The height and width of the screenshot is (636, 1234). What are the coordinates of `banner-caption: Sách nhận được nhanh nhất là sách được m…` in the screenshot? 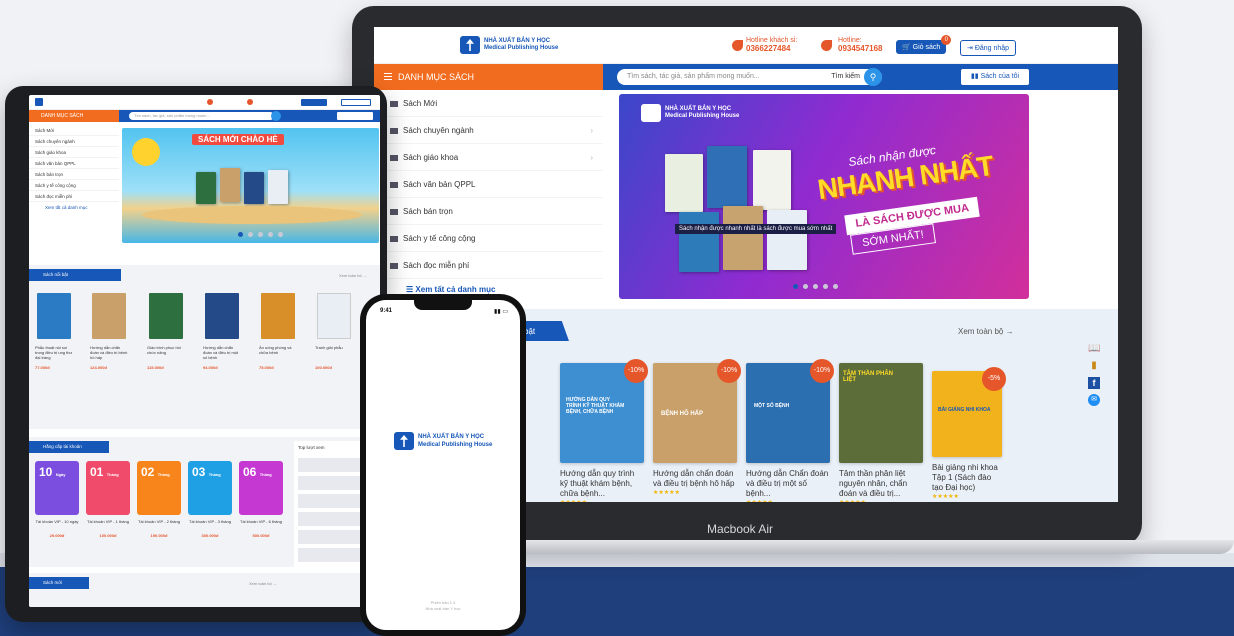 It's located at (756, 229).